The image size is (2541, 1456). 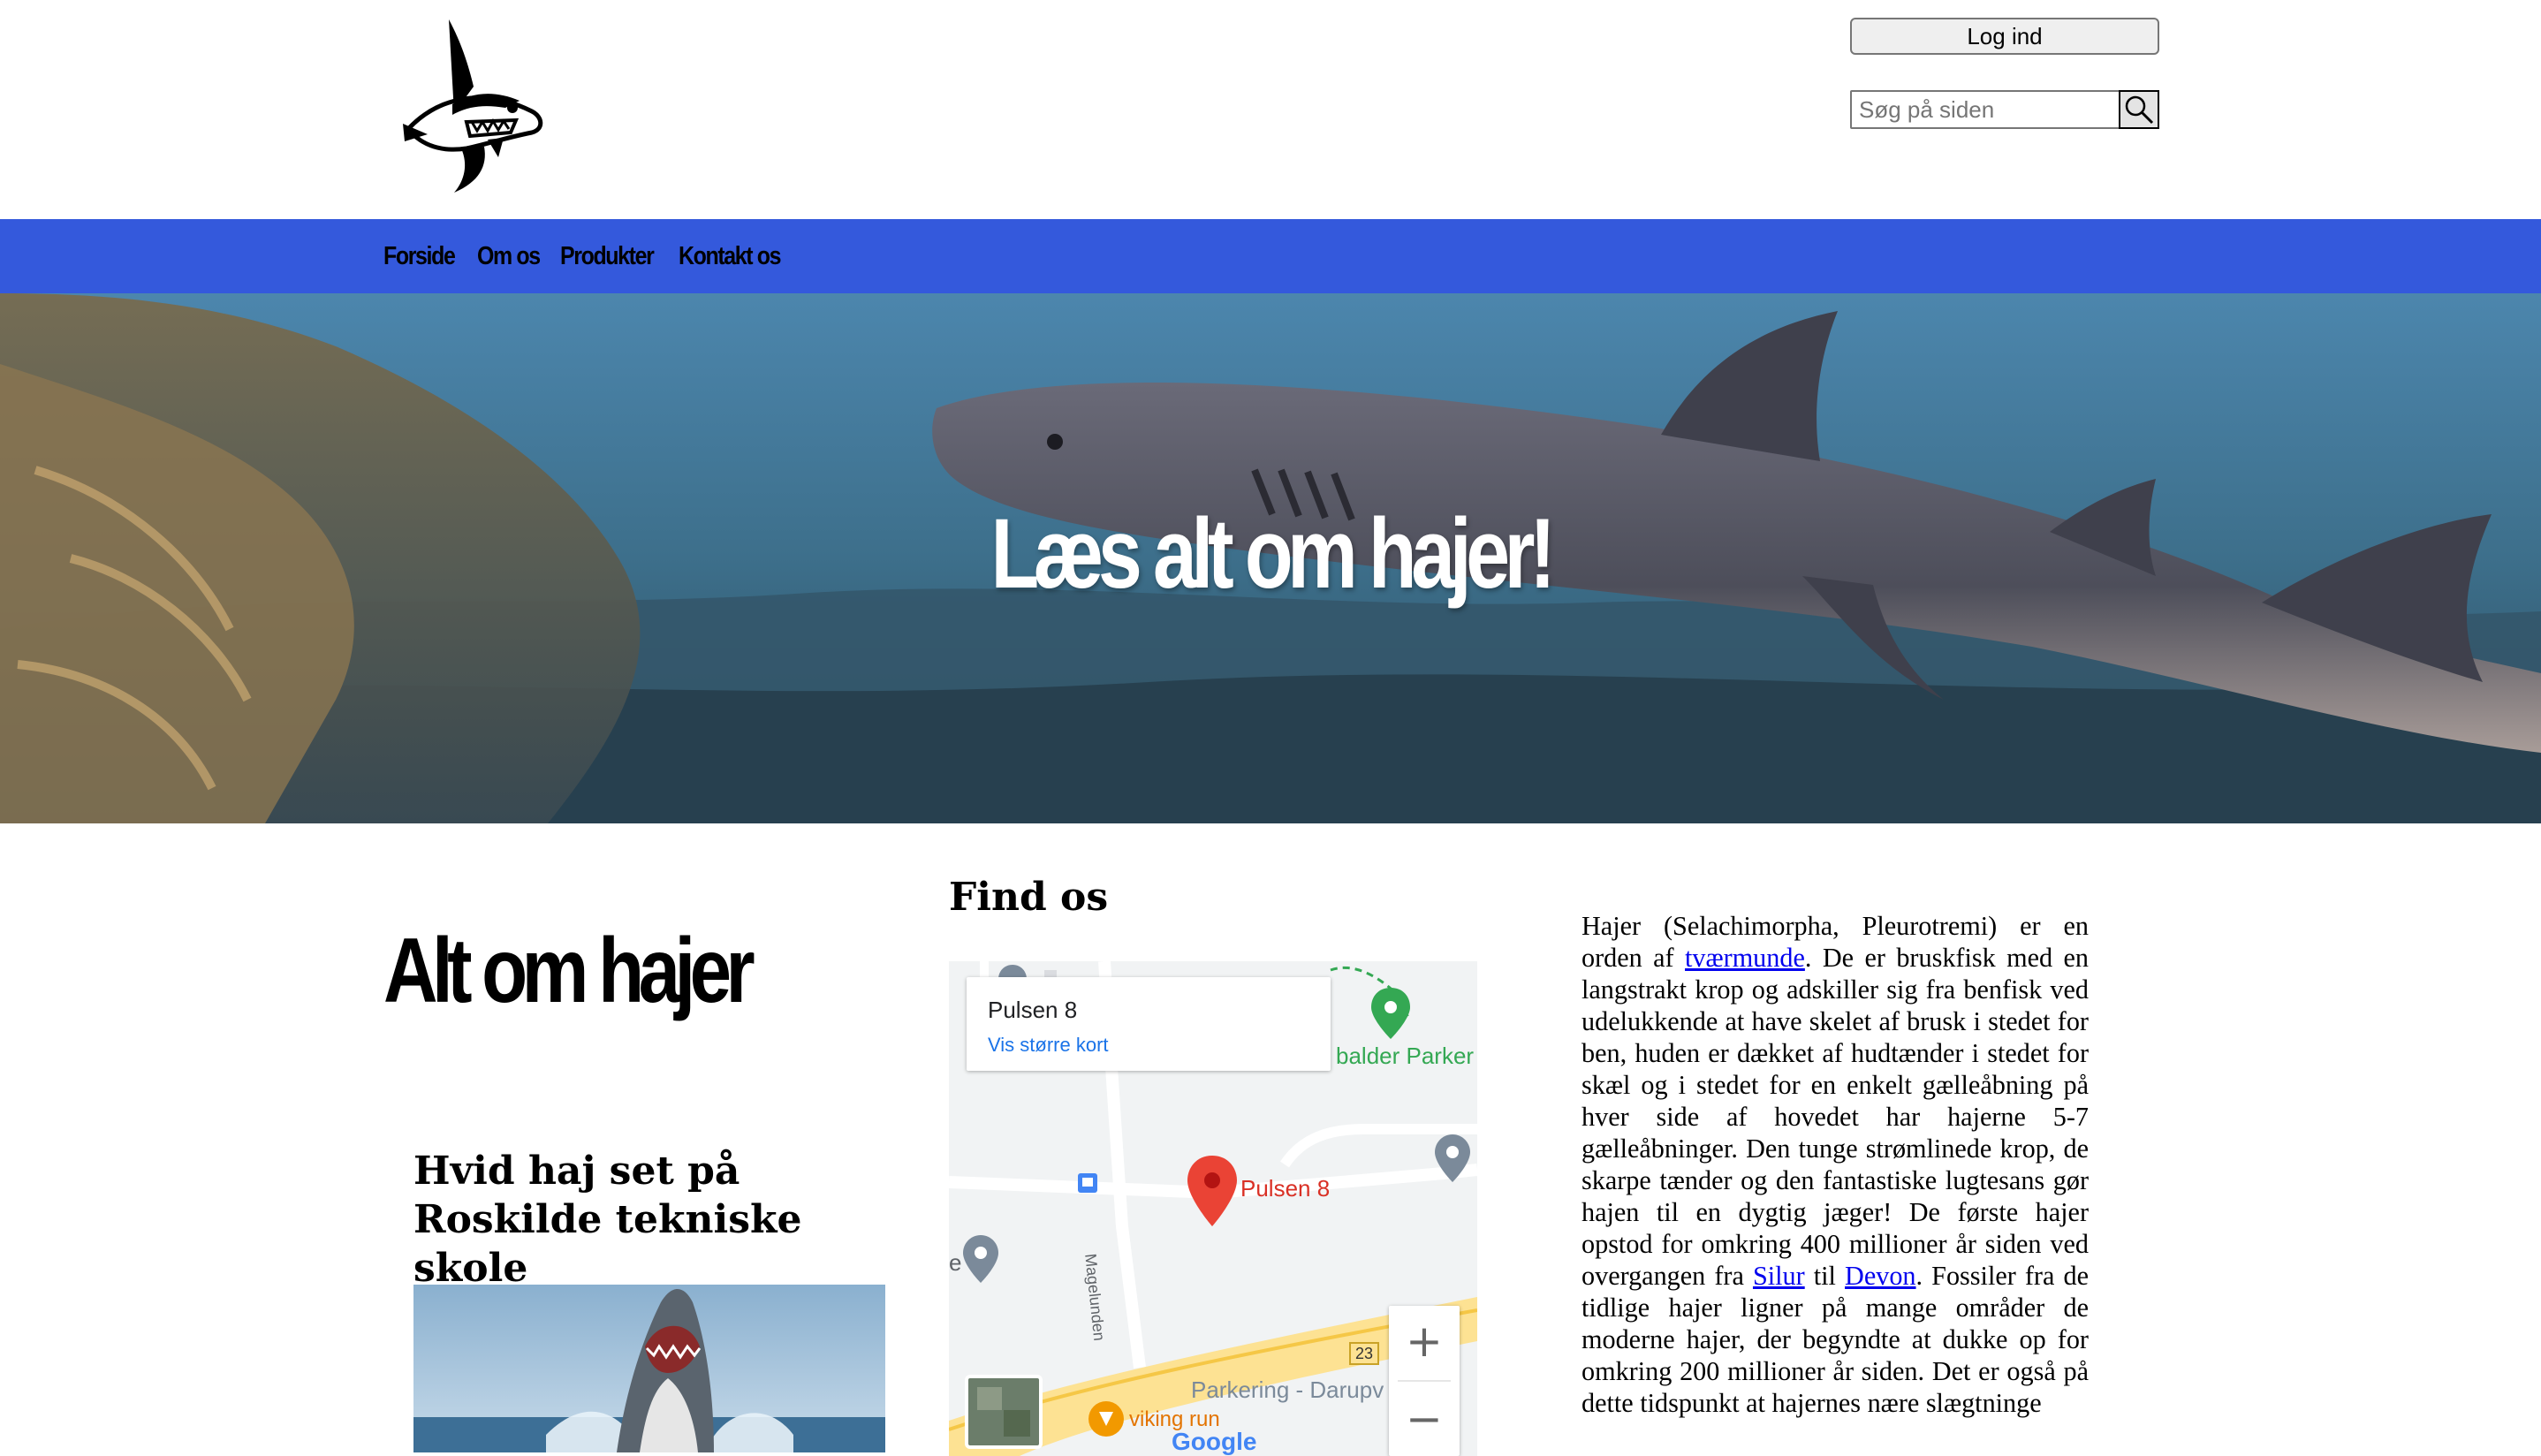 I want to click on nav-item-kontakt-os: Kontakt os, so click(x=734, y=256).